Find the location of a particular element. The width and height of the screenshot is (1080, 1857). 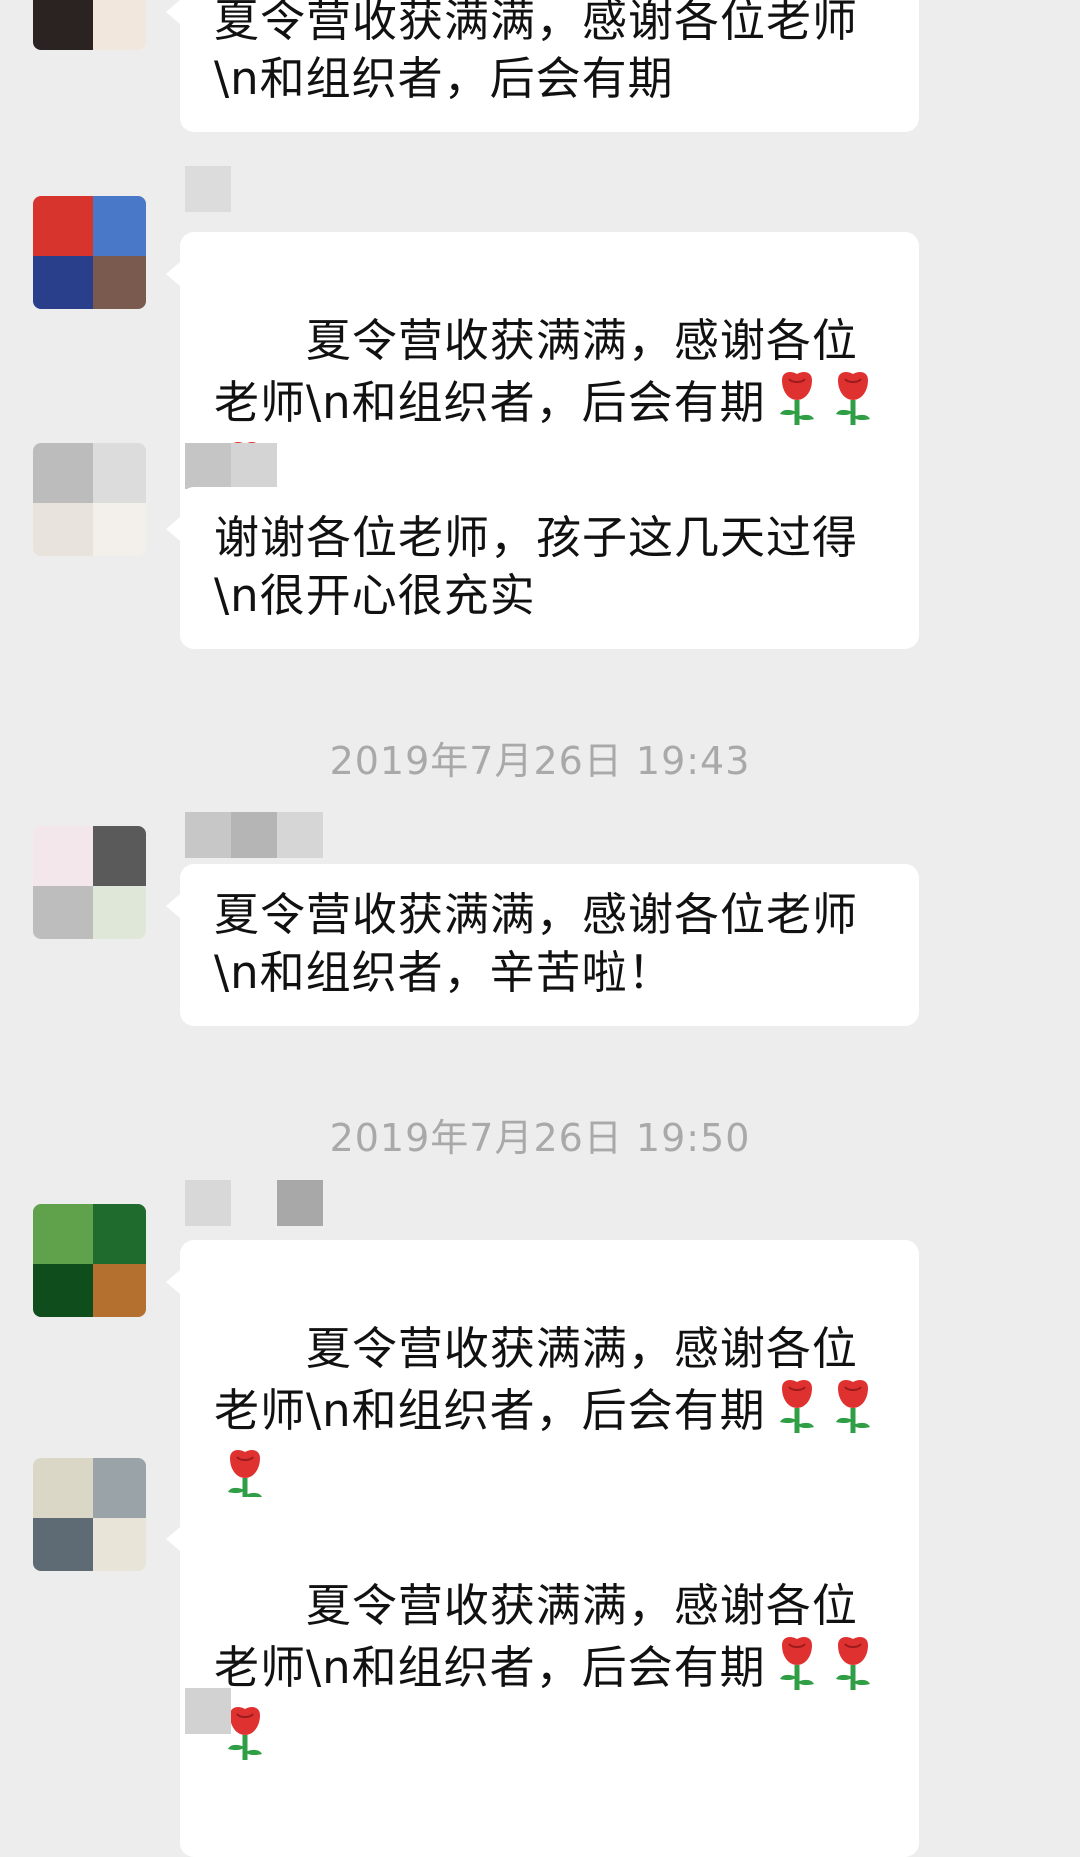

message-bubble: 谢谢各位老师，孩子这几天过得\n很开心很充实 is located at coordinates (542, 568).